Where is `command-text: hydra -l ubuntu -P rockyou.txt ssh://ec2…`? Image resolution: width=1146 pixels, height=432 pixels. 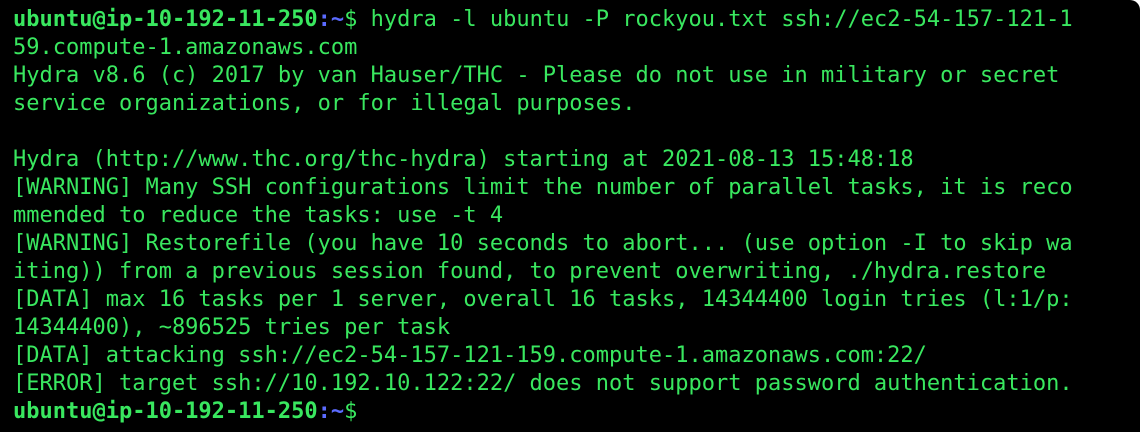
command-text: hydra -l ubuntu -P rockyou.txt ssh://ec2… is located at coordinates (715, 19).